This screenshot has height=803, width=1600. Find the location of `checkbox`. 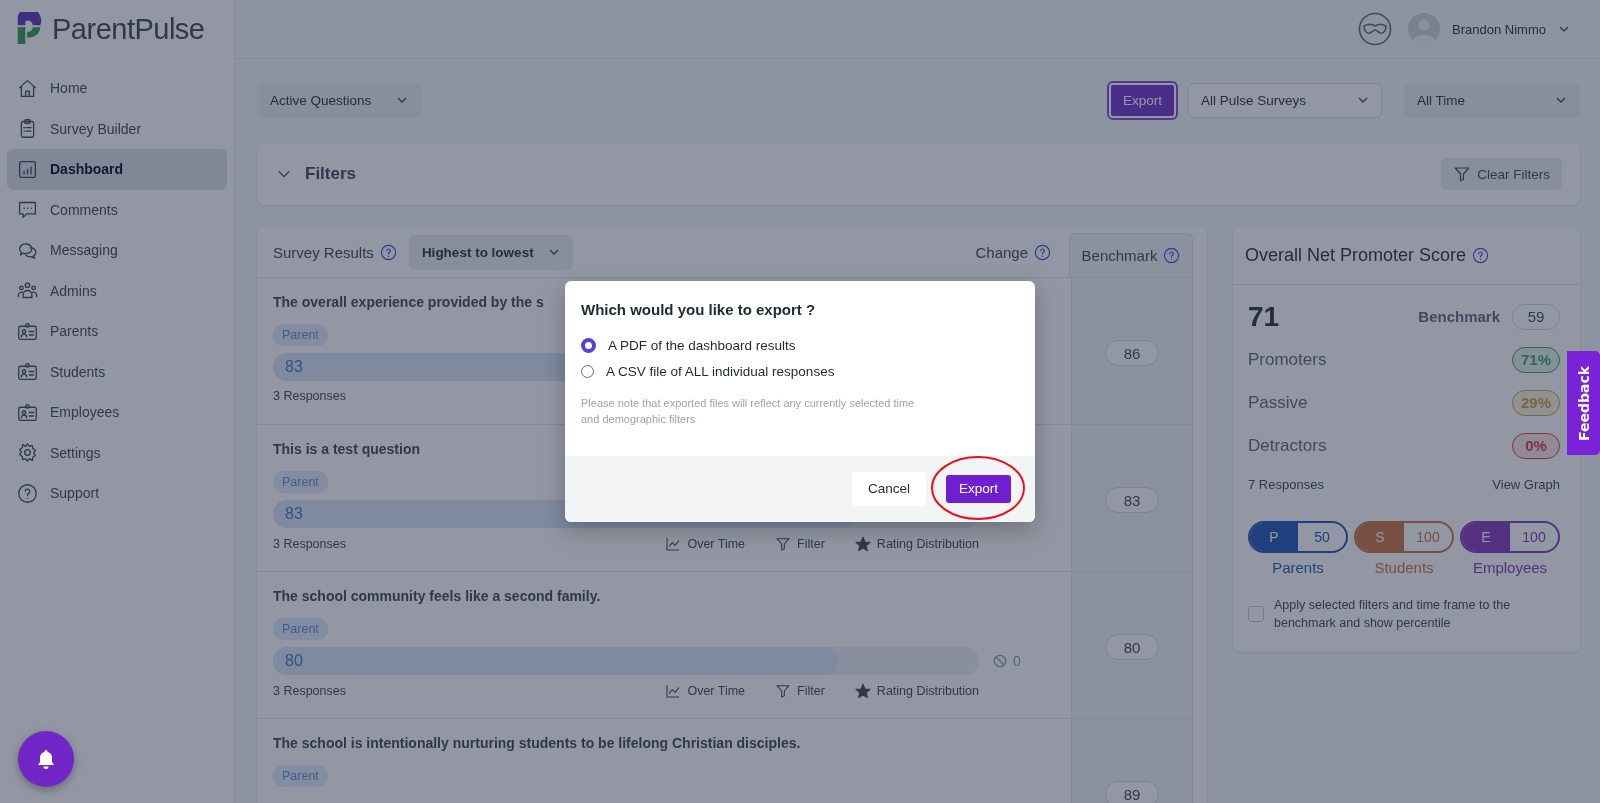

checkbox is located at coordinates (1256, 614).